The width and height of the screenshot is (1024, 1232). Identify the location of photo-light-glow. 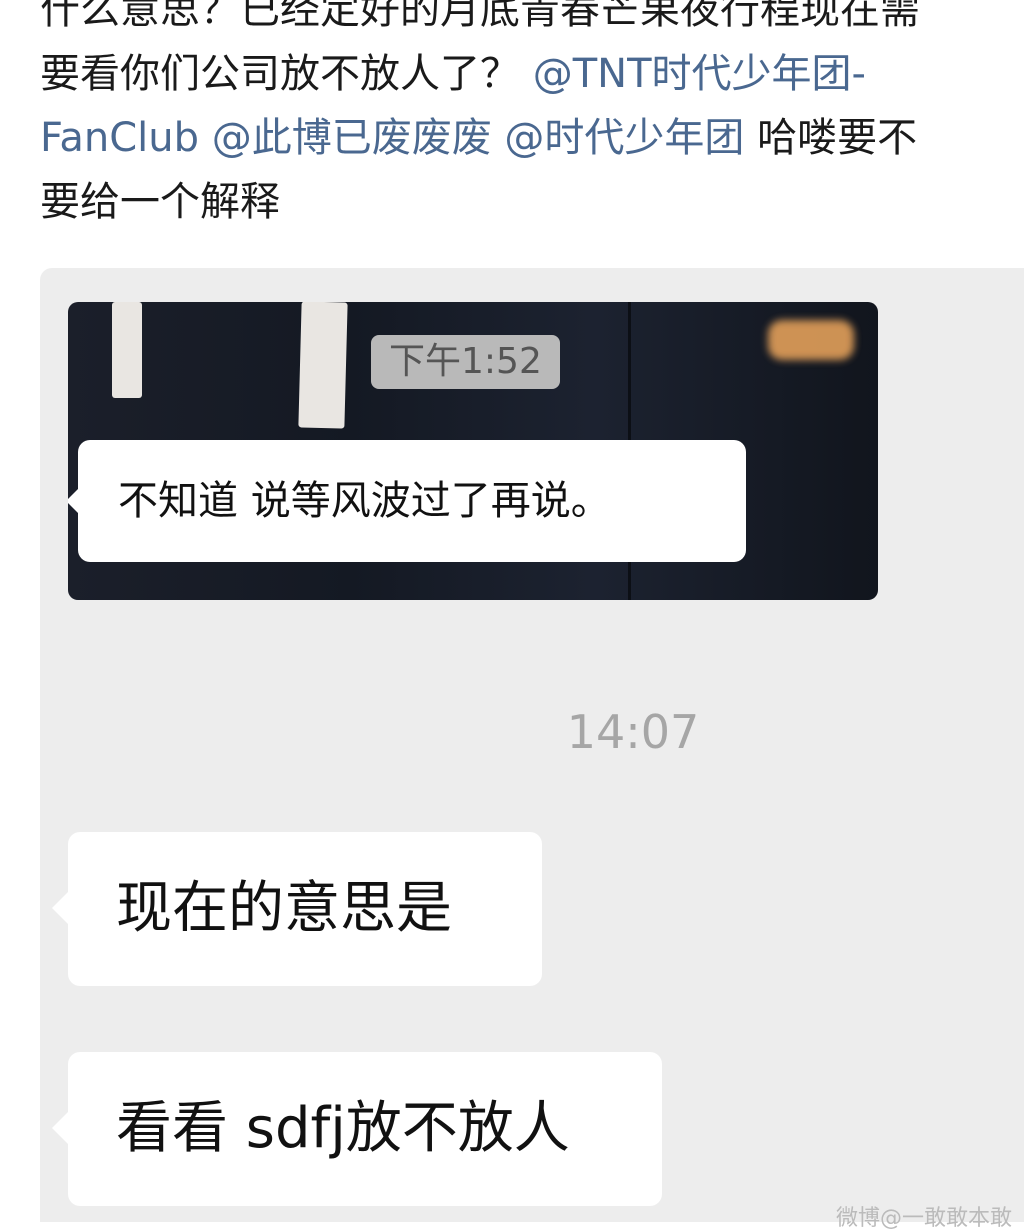
(811, 340).